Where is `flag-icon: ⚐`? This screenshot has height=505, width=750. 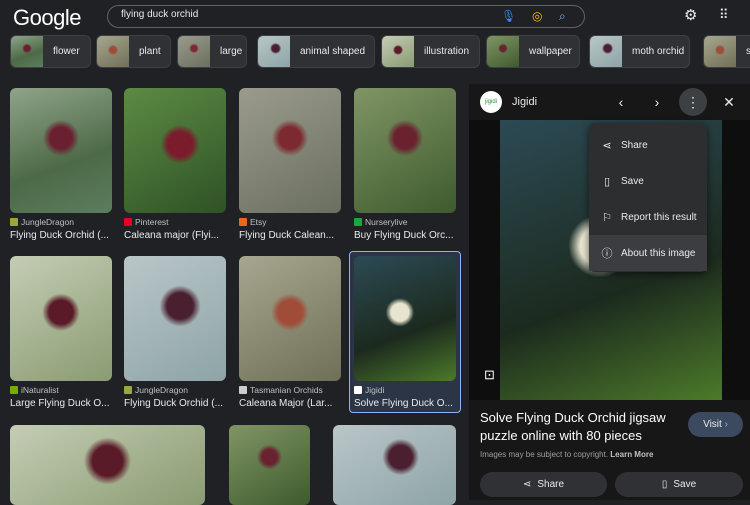 flag-icon: ⚐ is located at coordinates (607, 217).